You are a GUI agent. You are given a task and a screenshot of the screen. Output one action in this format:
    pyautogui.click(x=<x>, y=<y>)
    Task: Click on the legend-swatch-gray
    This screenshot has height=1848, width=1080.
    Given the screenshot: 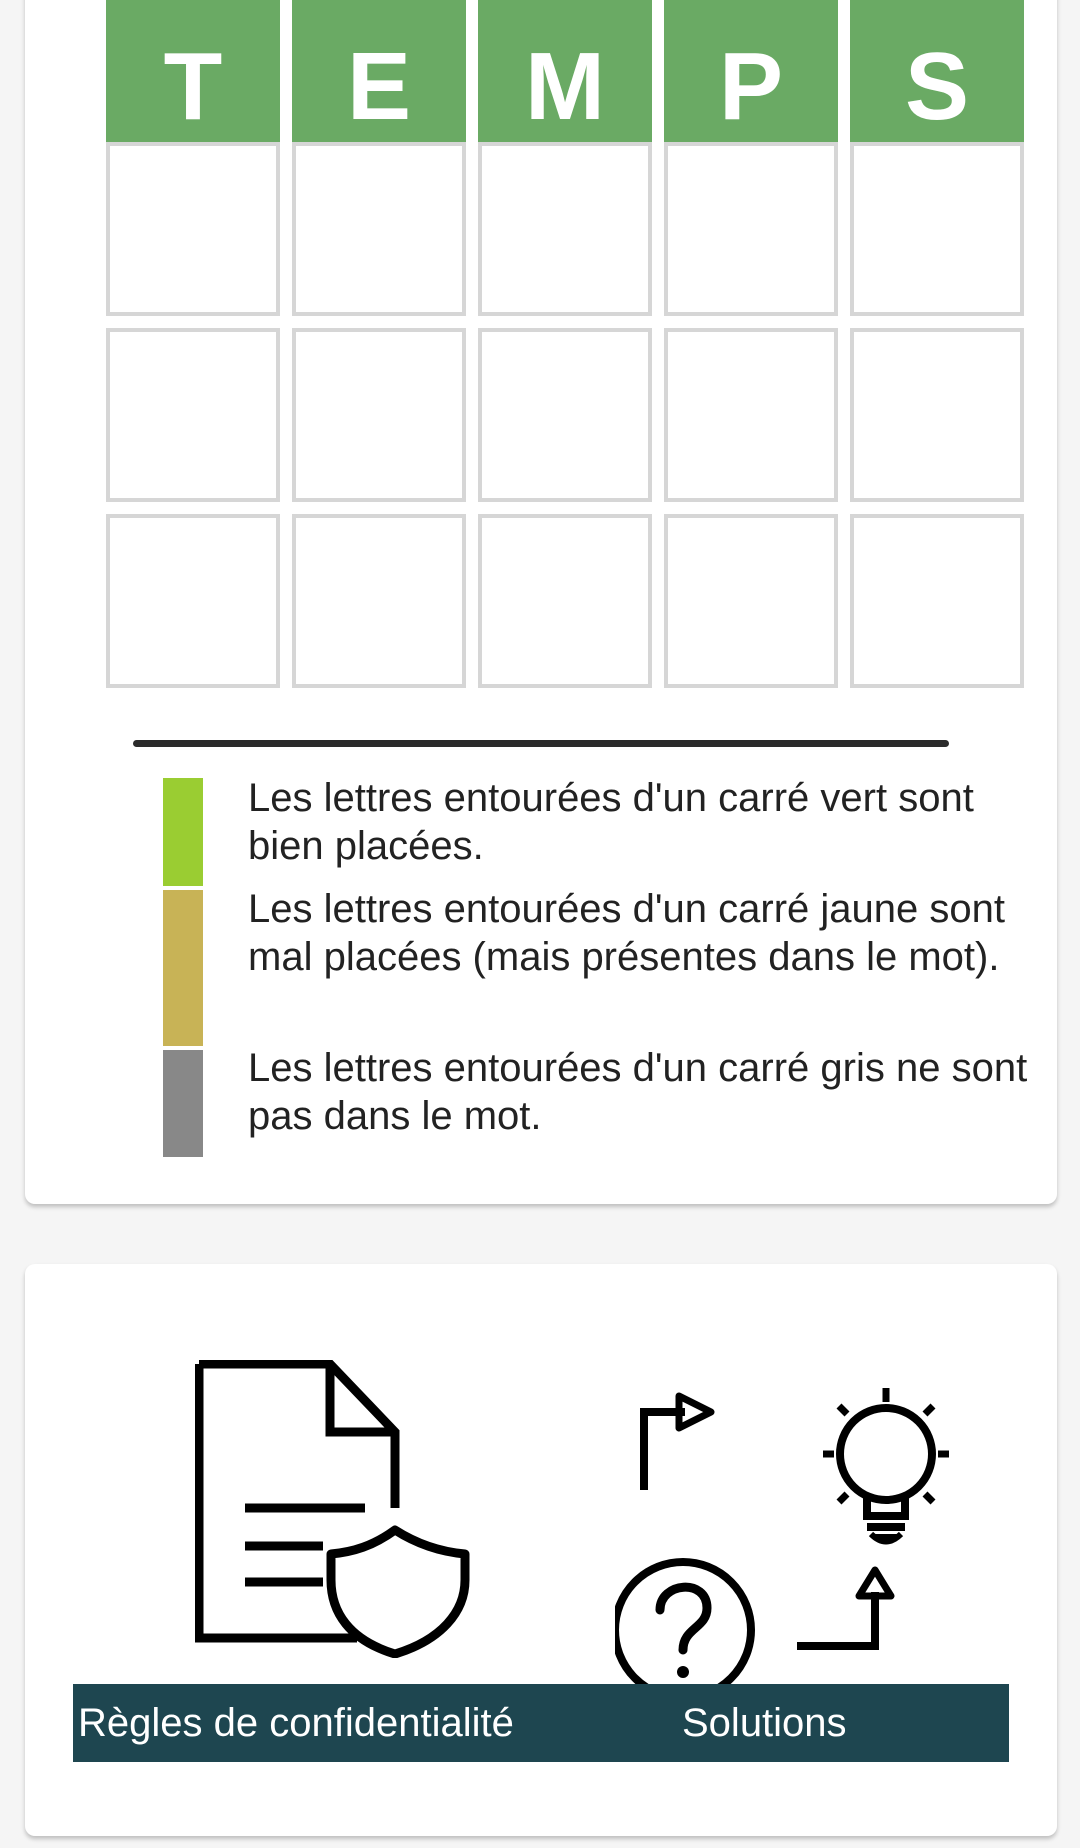 What is the action you would take?
    pyautogui.click(x=183, y=1103)
    